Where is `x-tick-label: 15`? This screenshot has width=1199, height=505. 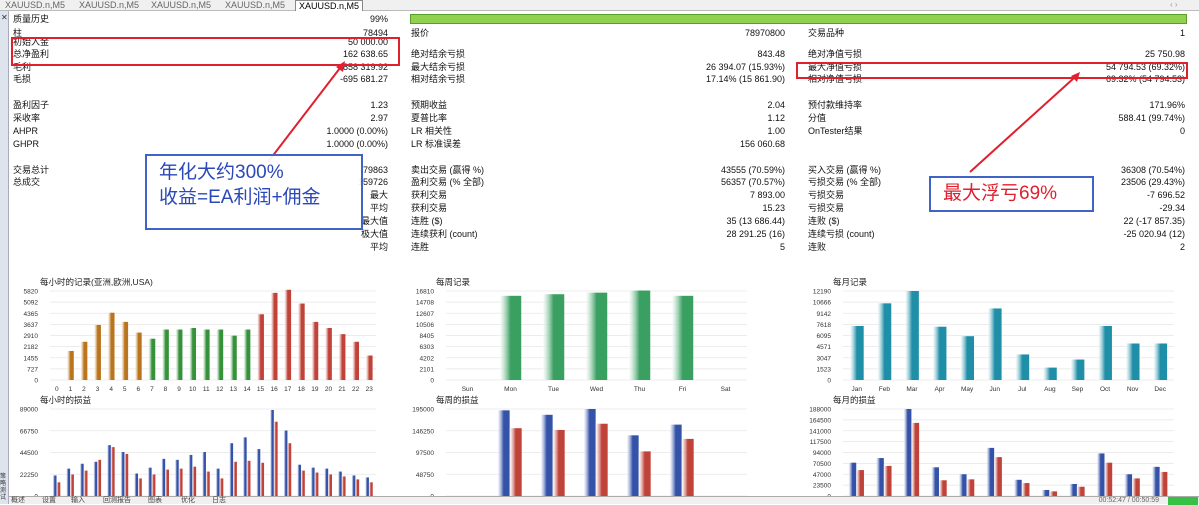 x-tick-label: 15 is located at coordinates (261, 389).